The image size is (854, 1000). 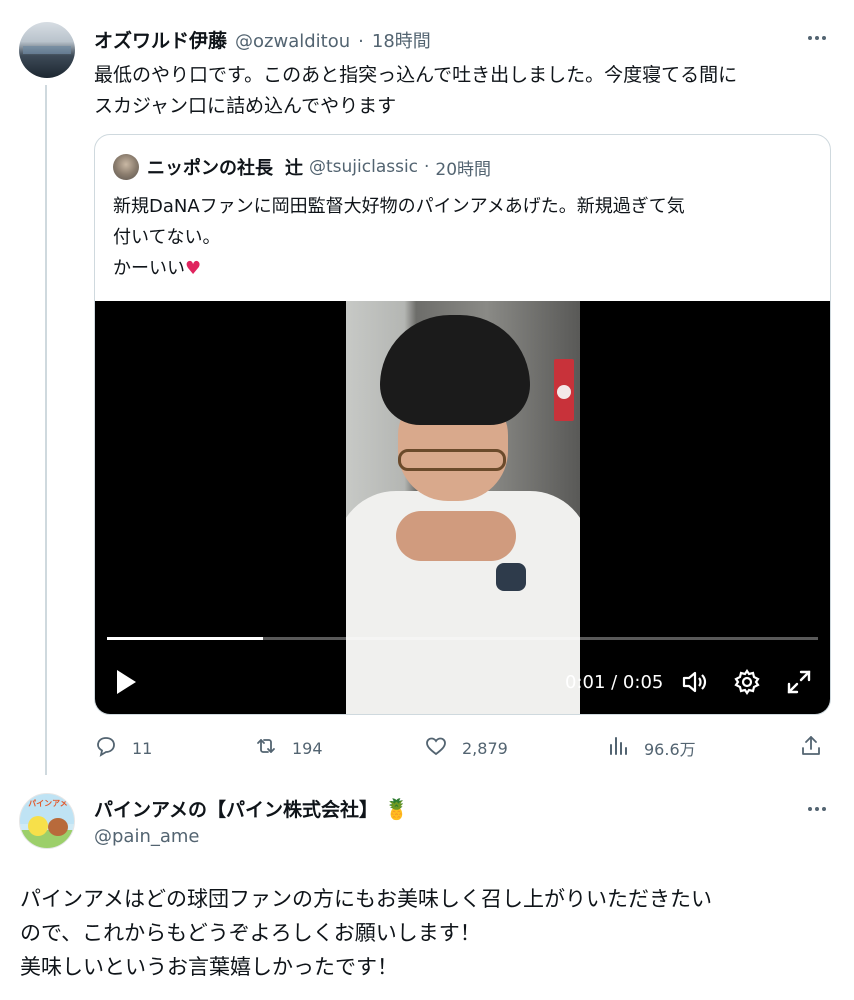 I want to click on quote-author-name-suffix: 辻, so click(x=294, y=168).